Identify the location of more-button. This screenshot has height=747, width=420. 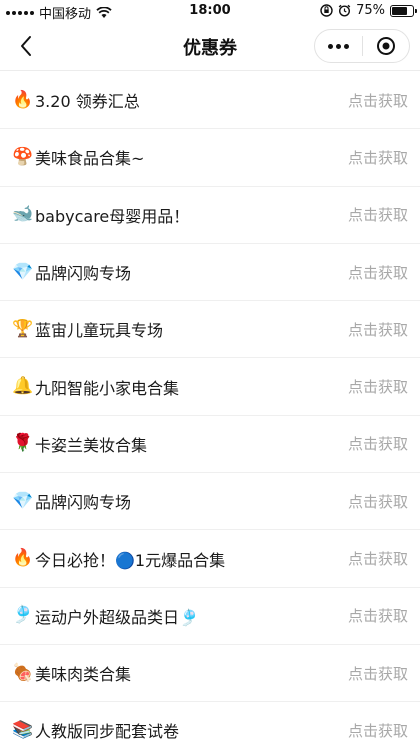
(338, 46).